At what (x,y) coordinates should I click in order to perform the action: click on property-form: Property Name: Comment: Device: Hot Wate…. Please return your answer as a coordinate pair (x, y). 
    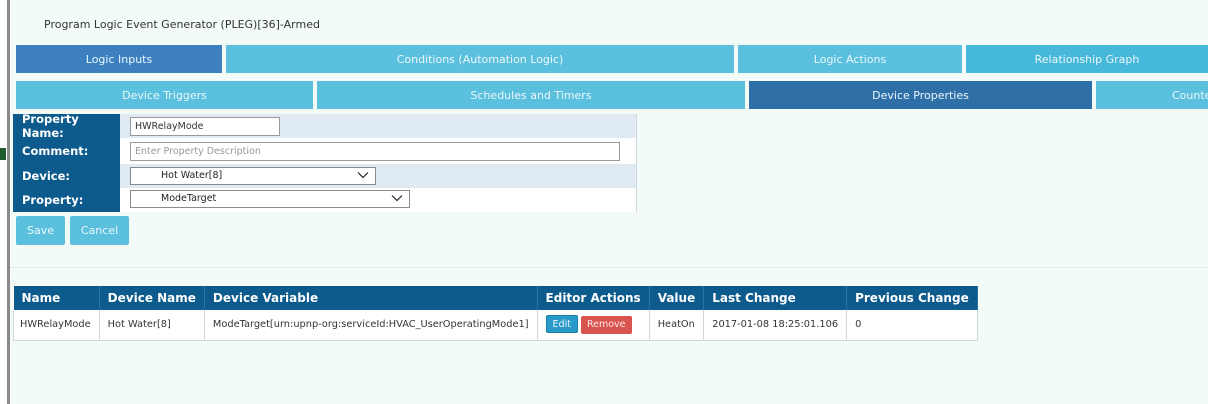
    Looking at the image, I should click on (325, 162).